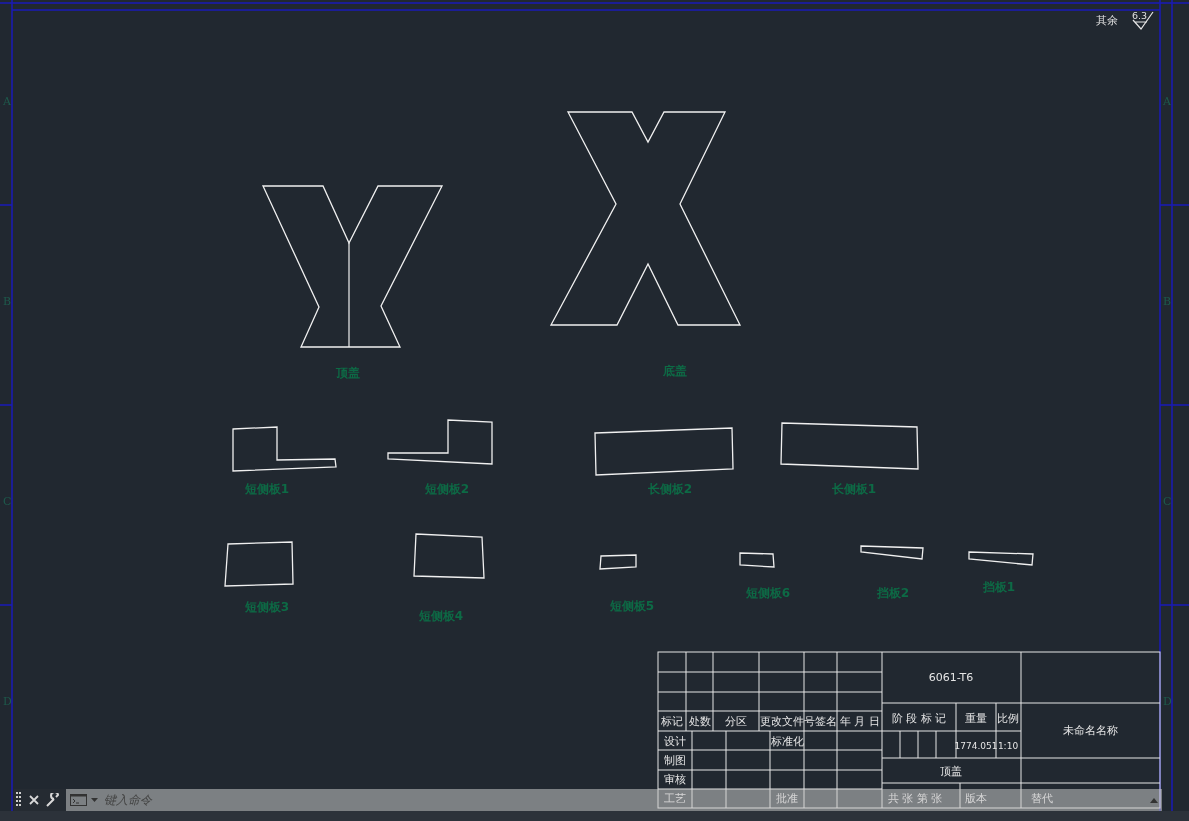  Describe the element at coordinates (798, 721) in the screenshot. I see `table-header: 更改文件号签名` at that location.